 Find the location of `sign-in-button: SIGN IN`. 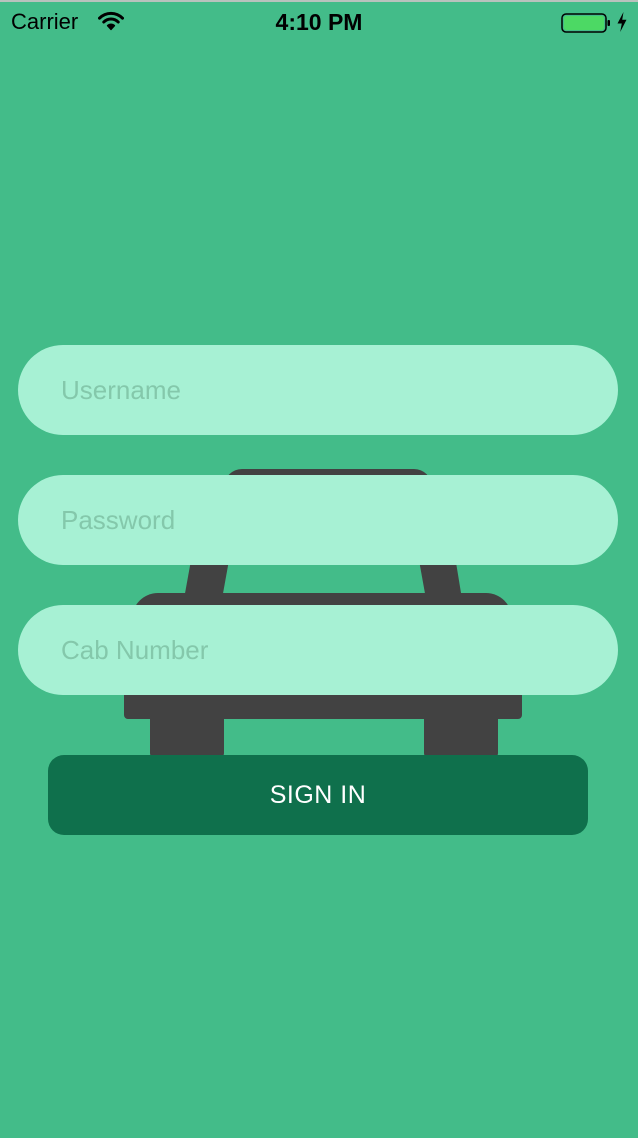

sign-in-button: SIGN IN is located at coordinates (318, 795).